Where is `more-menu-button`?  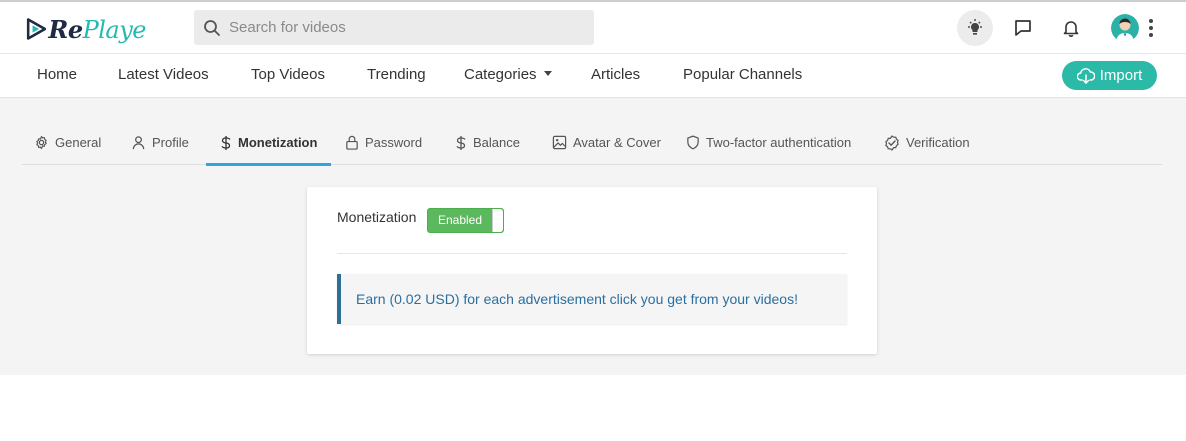 more-menu-button is located at coordinates (1151, 28).